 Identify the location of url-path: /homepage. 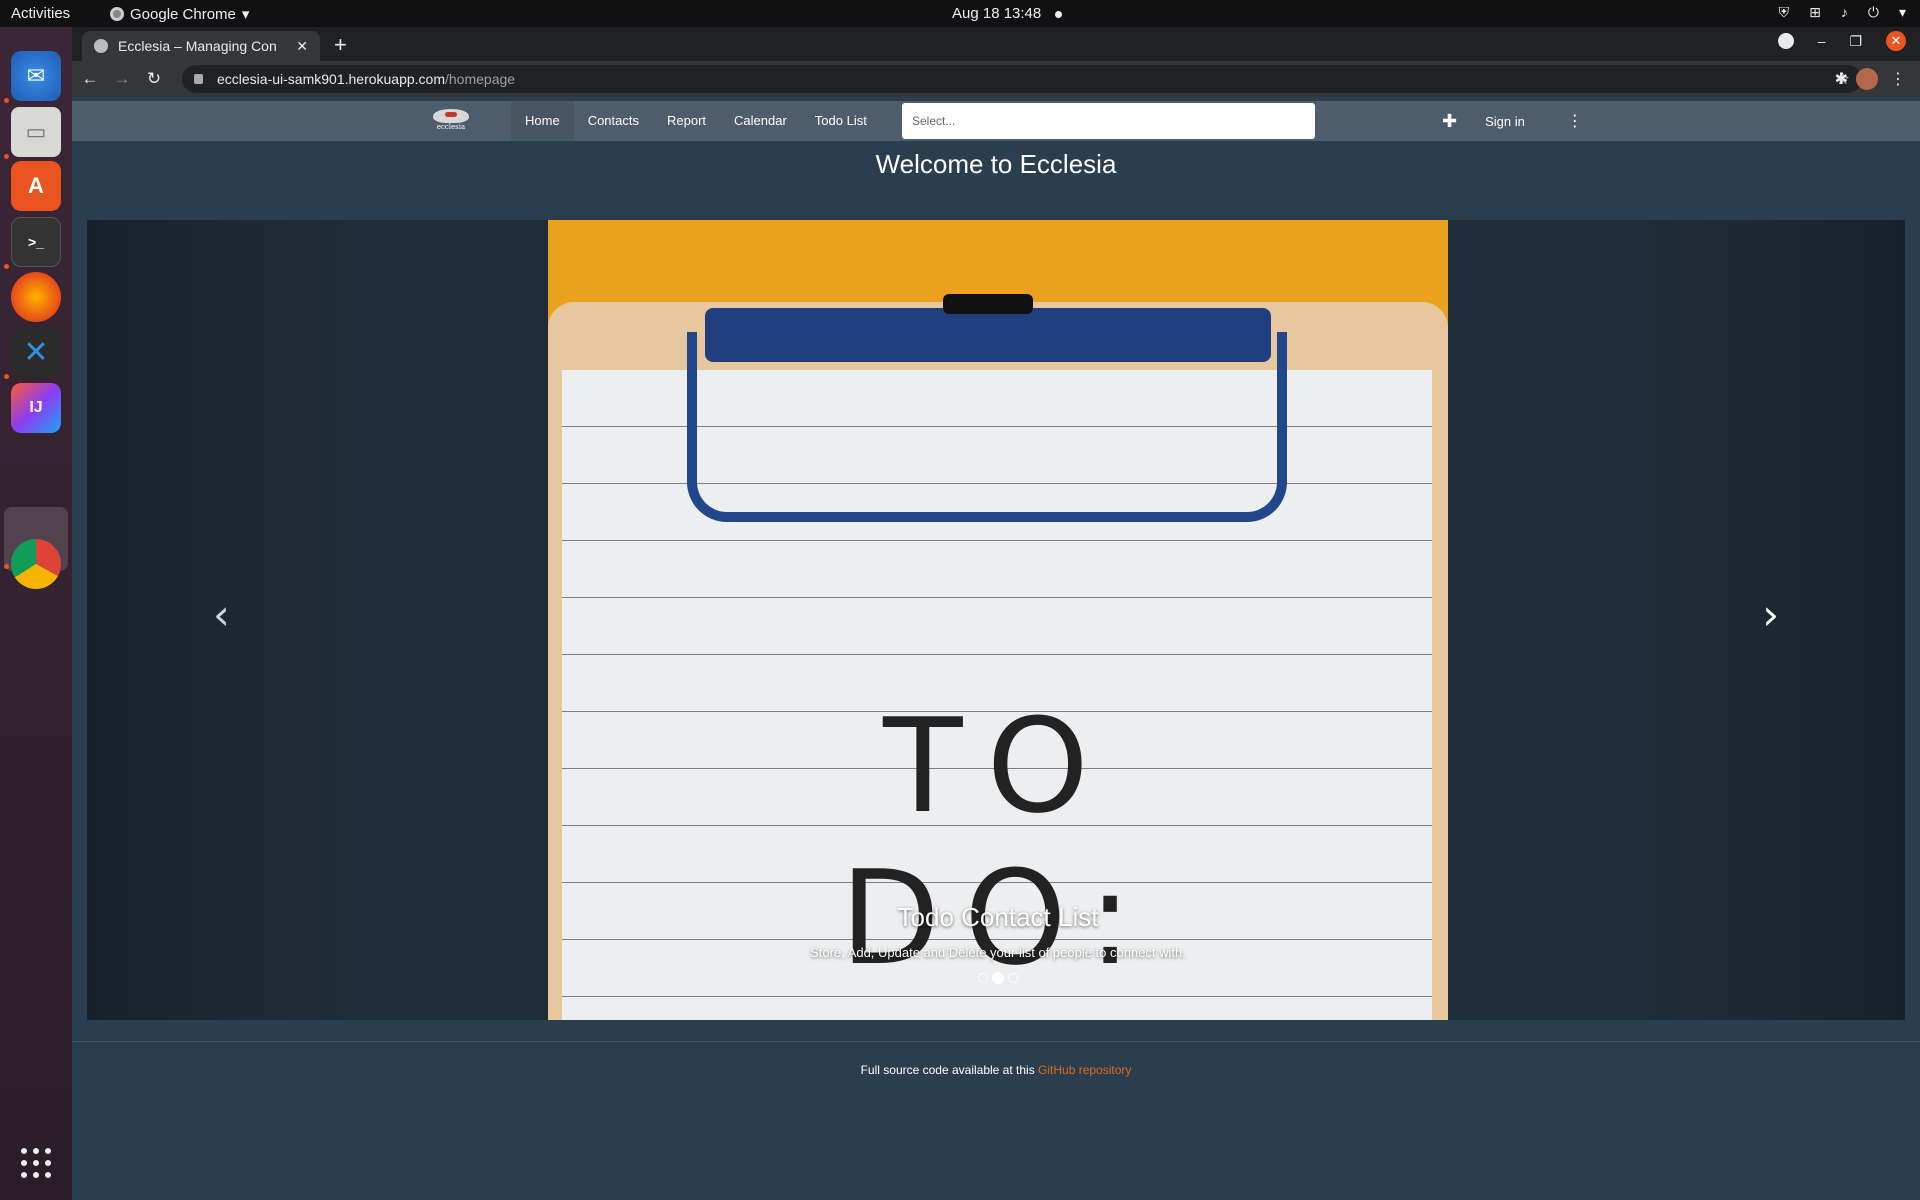
(480, 79).